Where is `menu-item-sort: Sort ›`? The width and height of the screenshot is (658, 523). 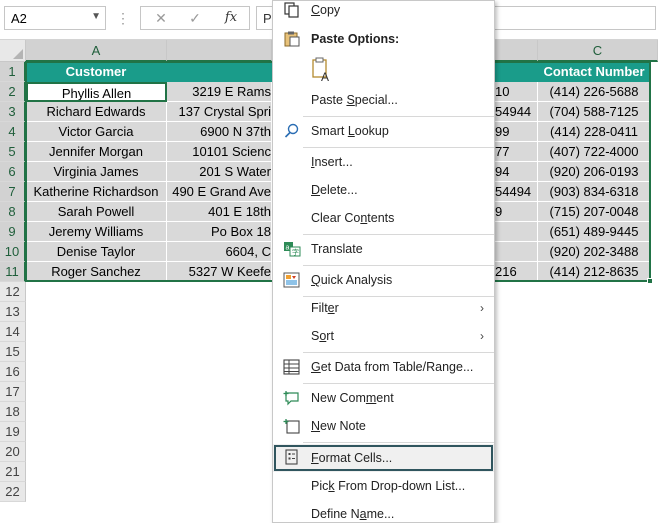
menu-item-sort: Sort › is located at coordinates (383, 336).